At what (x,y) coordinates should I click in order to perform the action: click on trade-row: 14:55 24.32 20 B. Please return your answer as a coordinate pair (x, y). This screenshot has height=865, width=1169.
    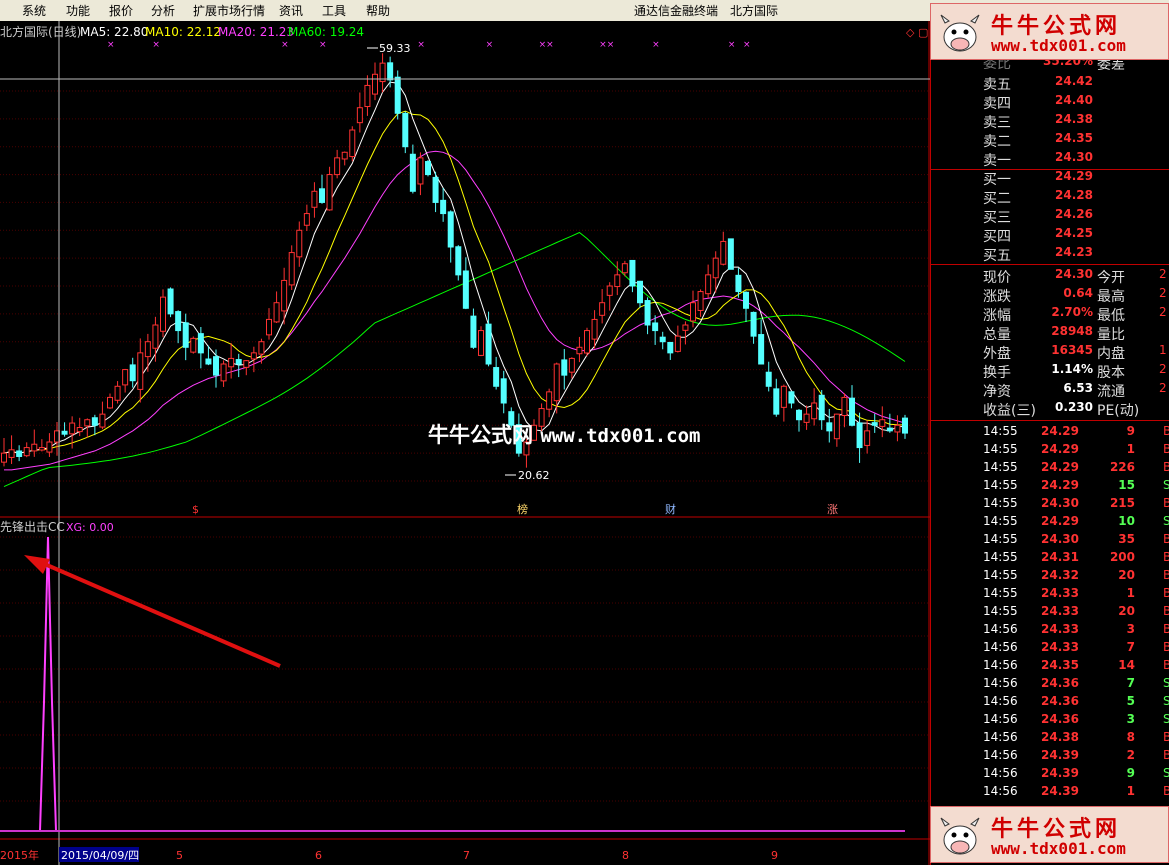
    Looking at the image, I should click on (1050, 575).